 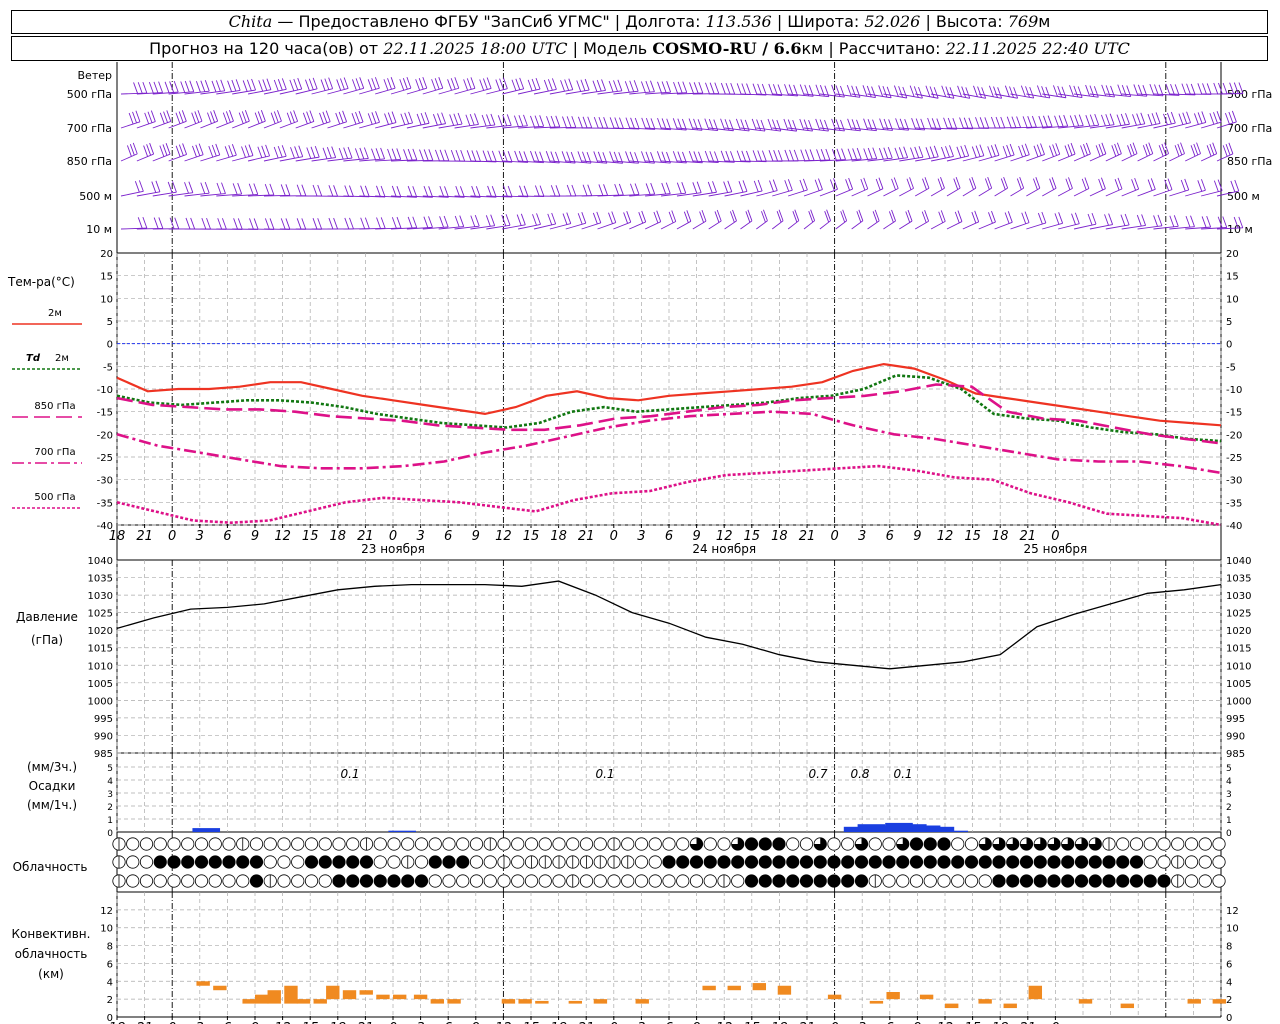 What do you see at coordinates (1231, 367) in the screenshot?
I see `temp-tick-right: -5` at bounding box center [1231, 367].